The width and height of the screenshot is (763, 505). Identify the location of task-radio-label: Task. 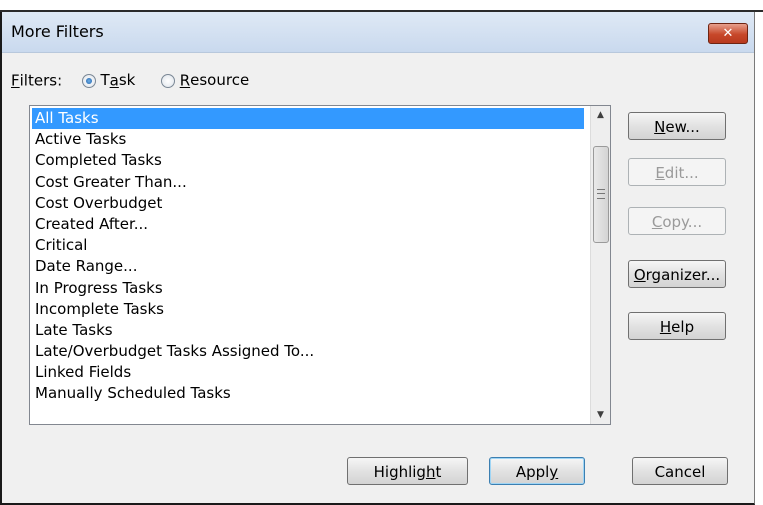
(117, 80).